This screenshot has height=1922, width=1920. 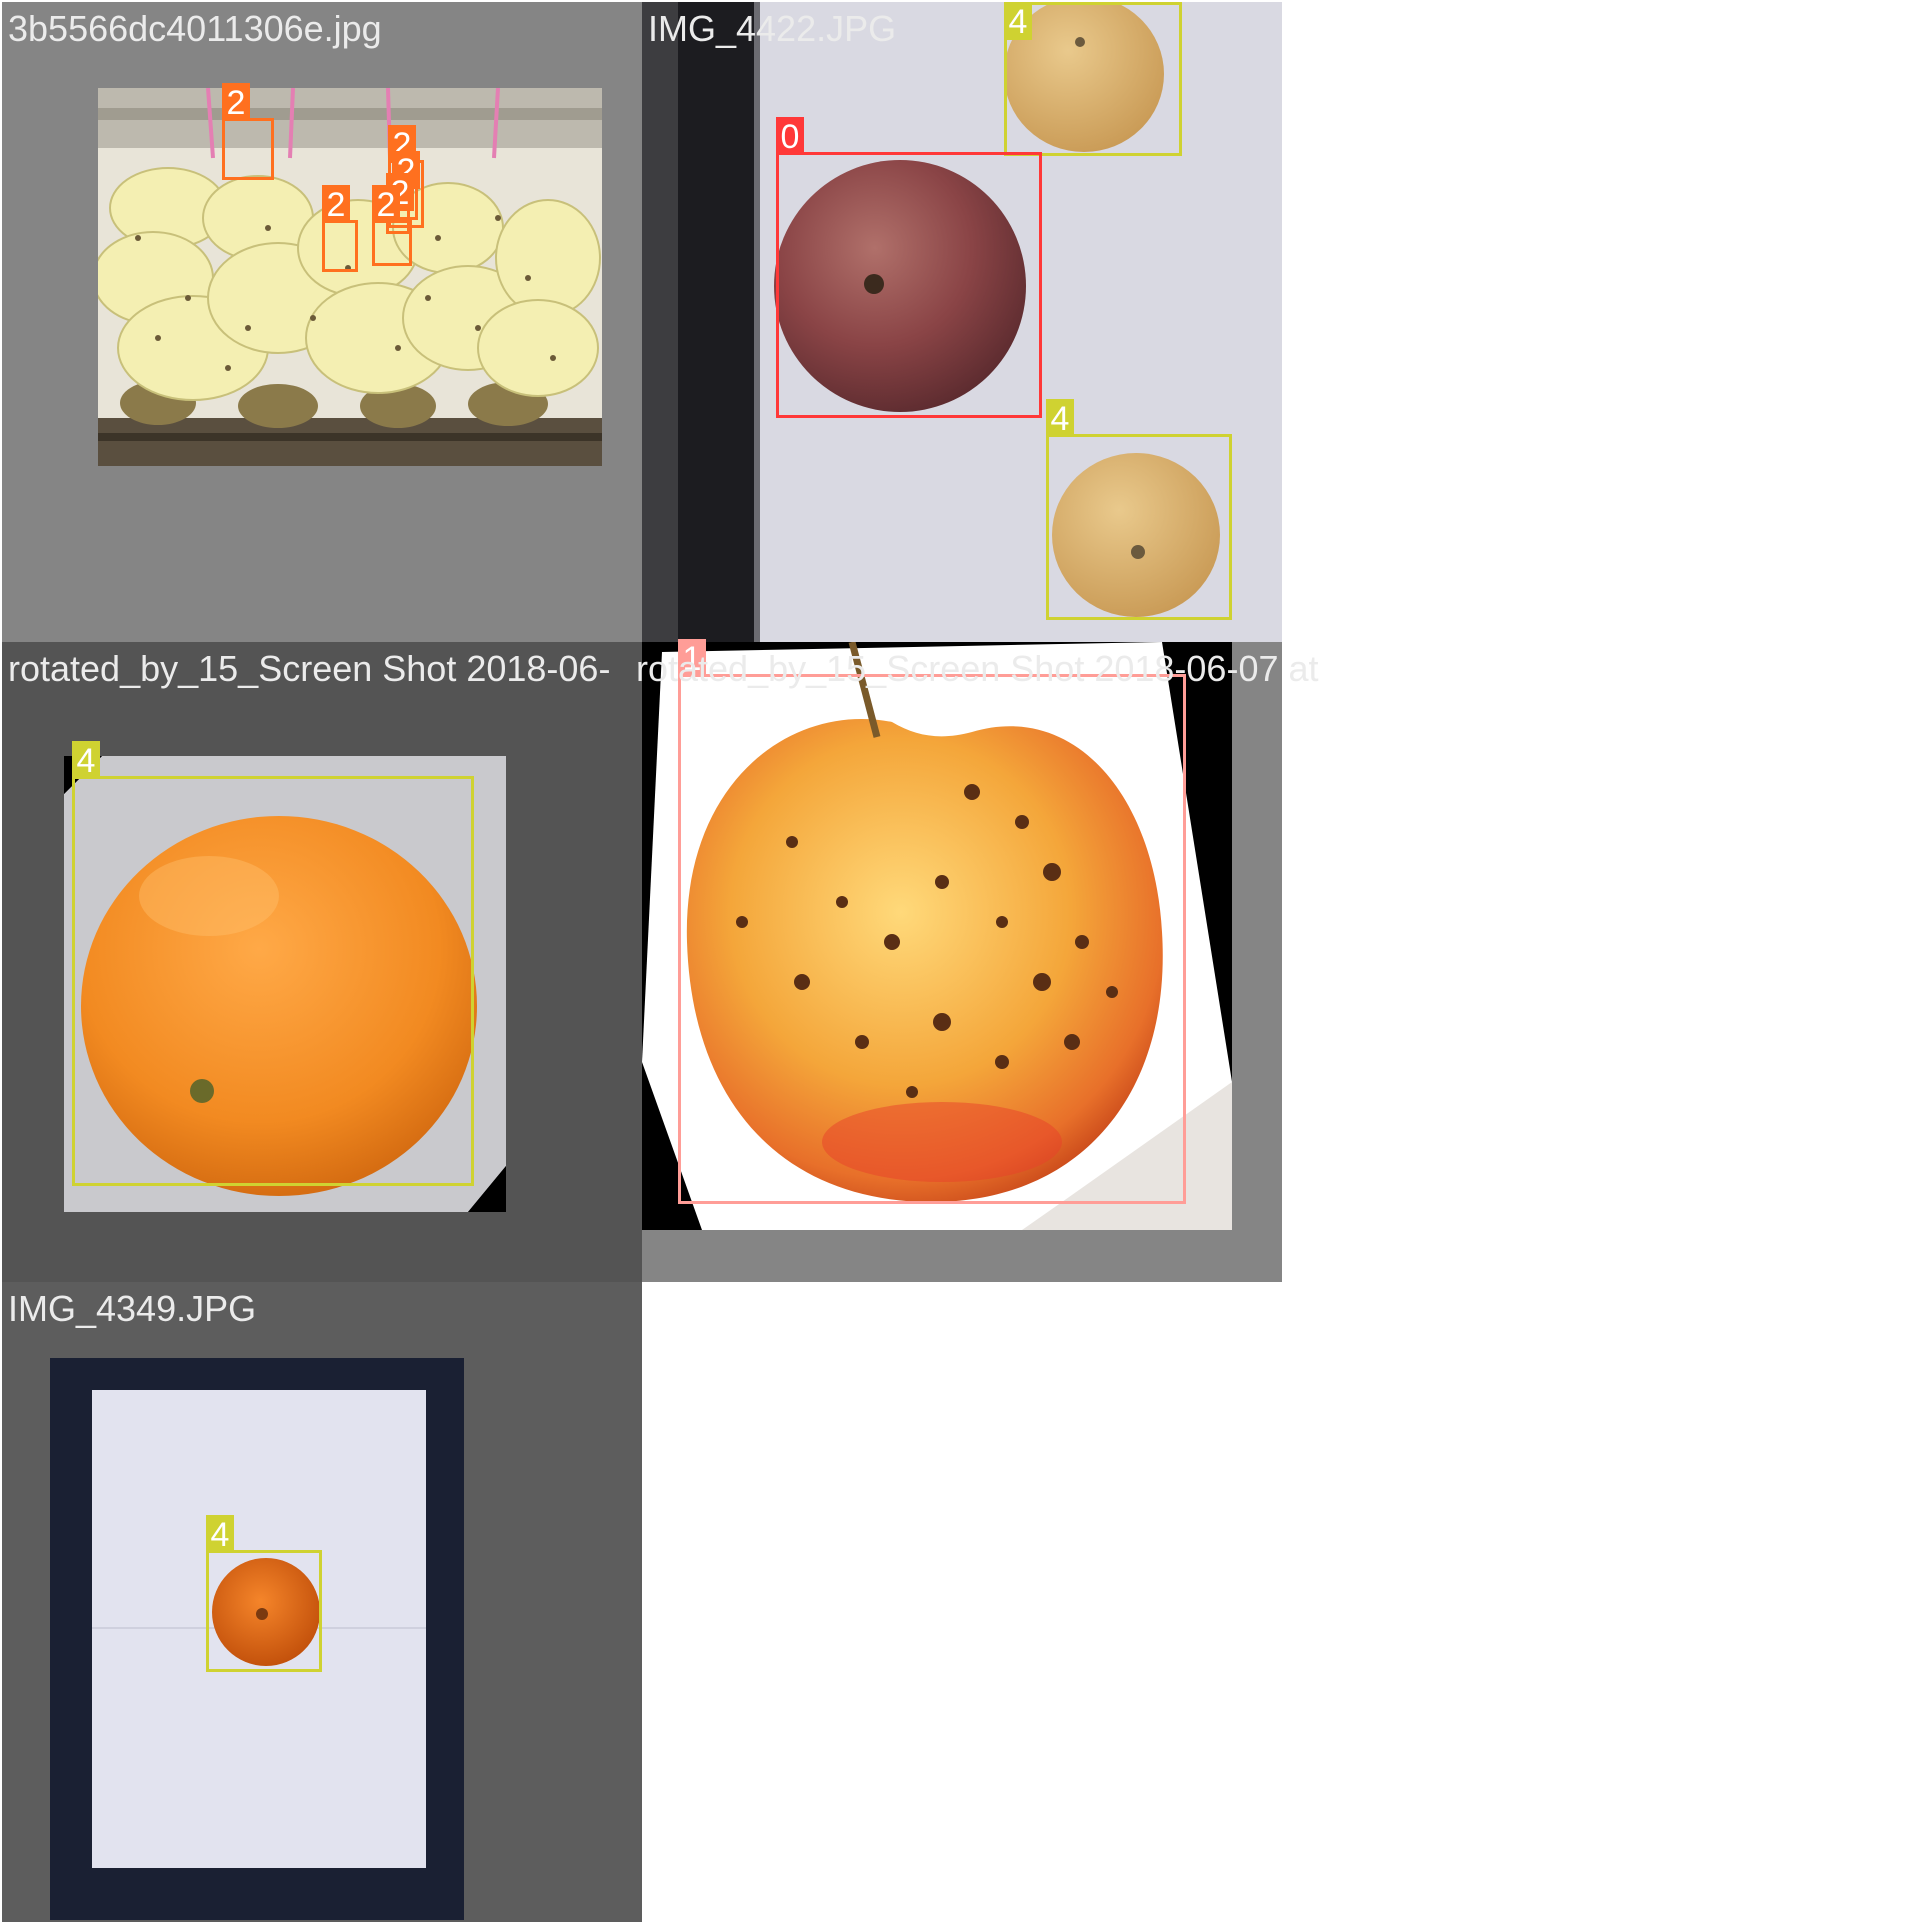 What do you see at coordinates (340, 228) in the screenshot?
I see `bbox-banana-5: 2` at bounding box center [340, 228].